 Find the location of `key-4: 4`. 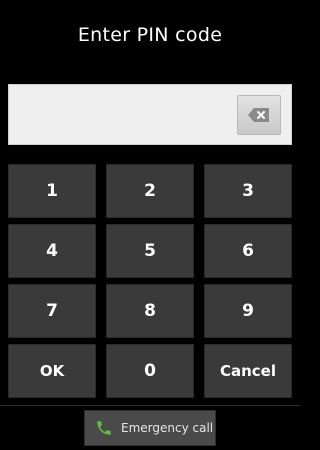

key-4: 4 is located at coordinates (52, 251).